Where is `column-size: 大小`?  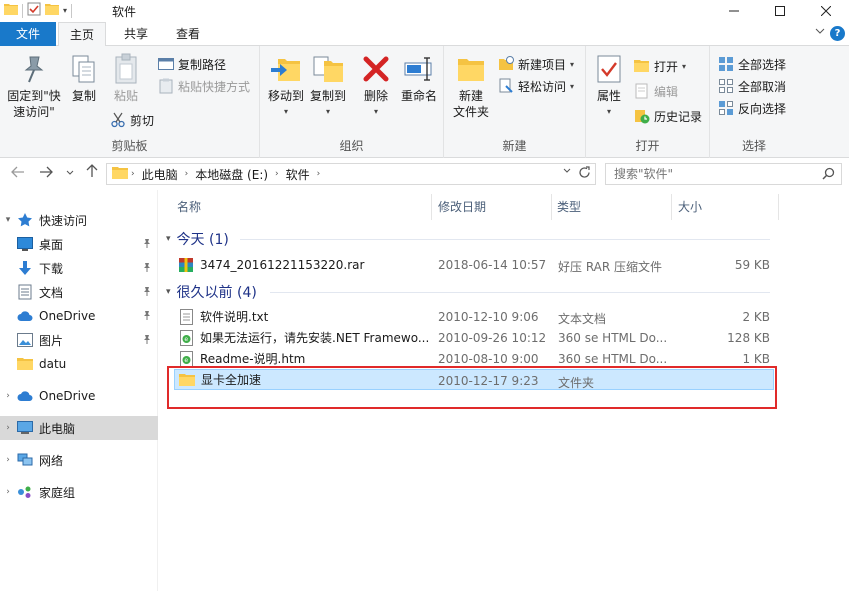 column-size: 大小 is located at coordinates (690, 206).